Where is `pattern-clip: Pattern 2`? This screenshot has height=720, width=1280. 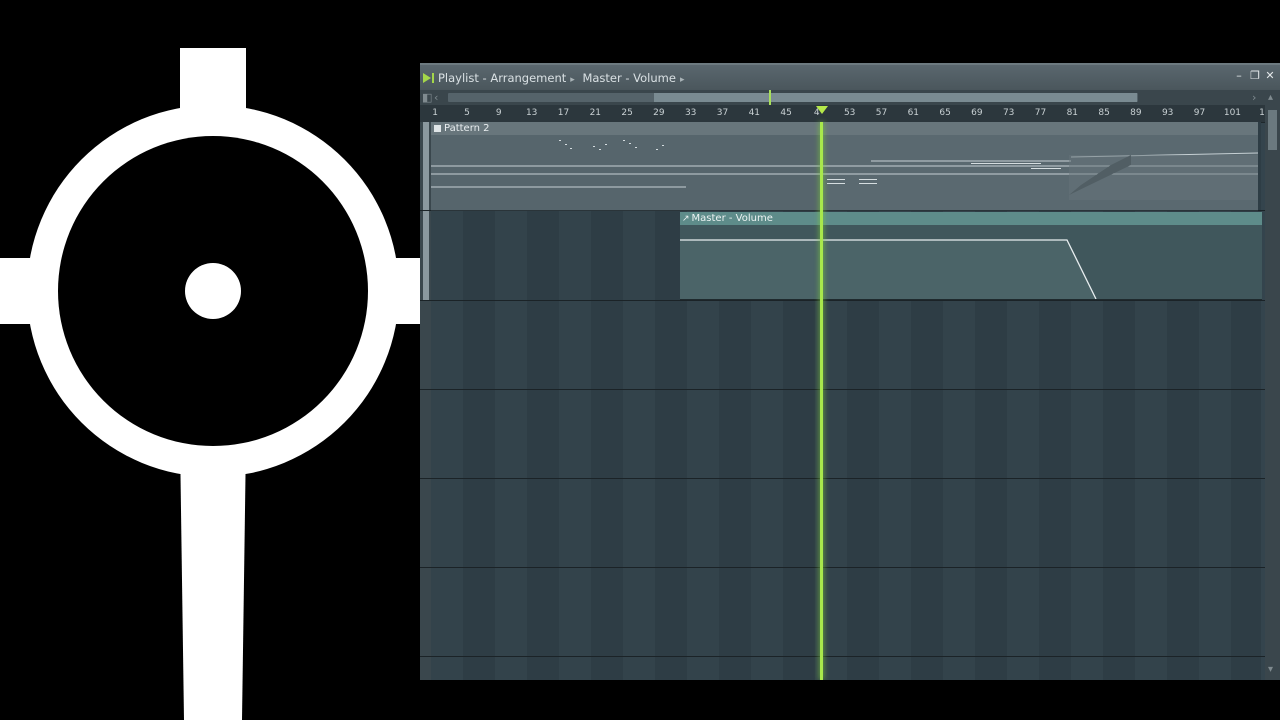
pattern-clip: Pattern 2 is located at coordinates (844, 166).